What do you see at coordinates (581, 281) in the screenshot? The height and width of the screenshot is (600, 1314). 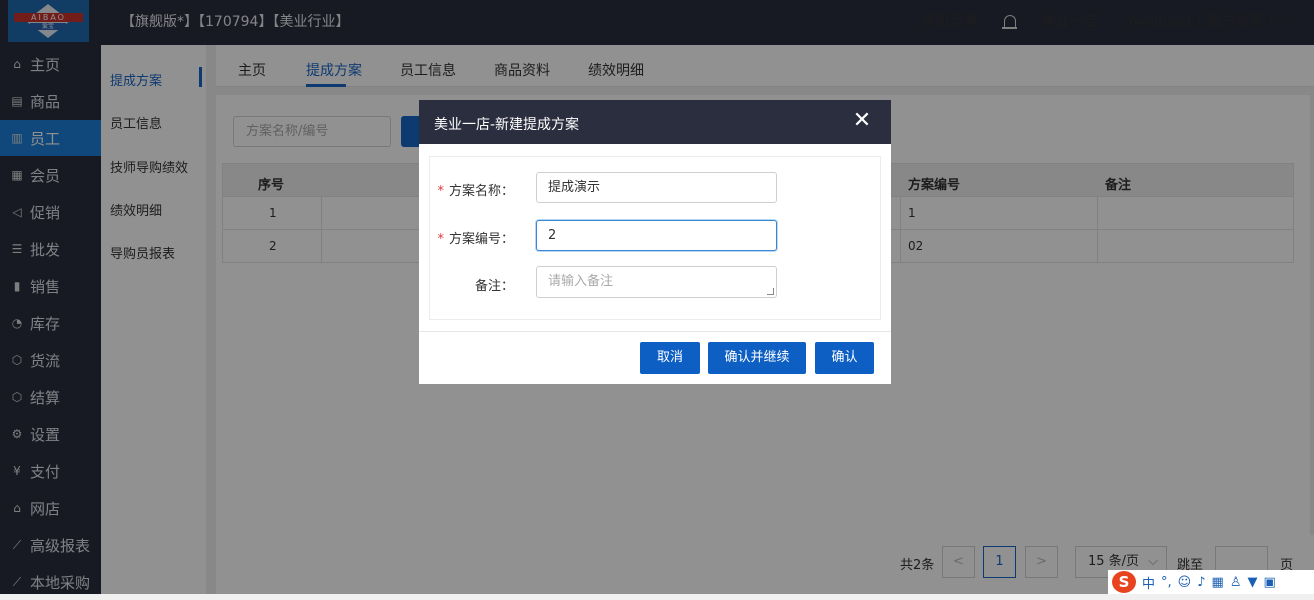 I see `remark-placeholder: 请输入备注` at bounding box center [581, 281].